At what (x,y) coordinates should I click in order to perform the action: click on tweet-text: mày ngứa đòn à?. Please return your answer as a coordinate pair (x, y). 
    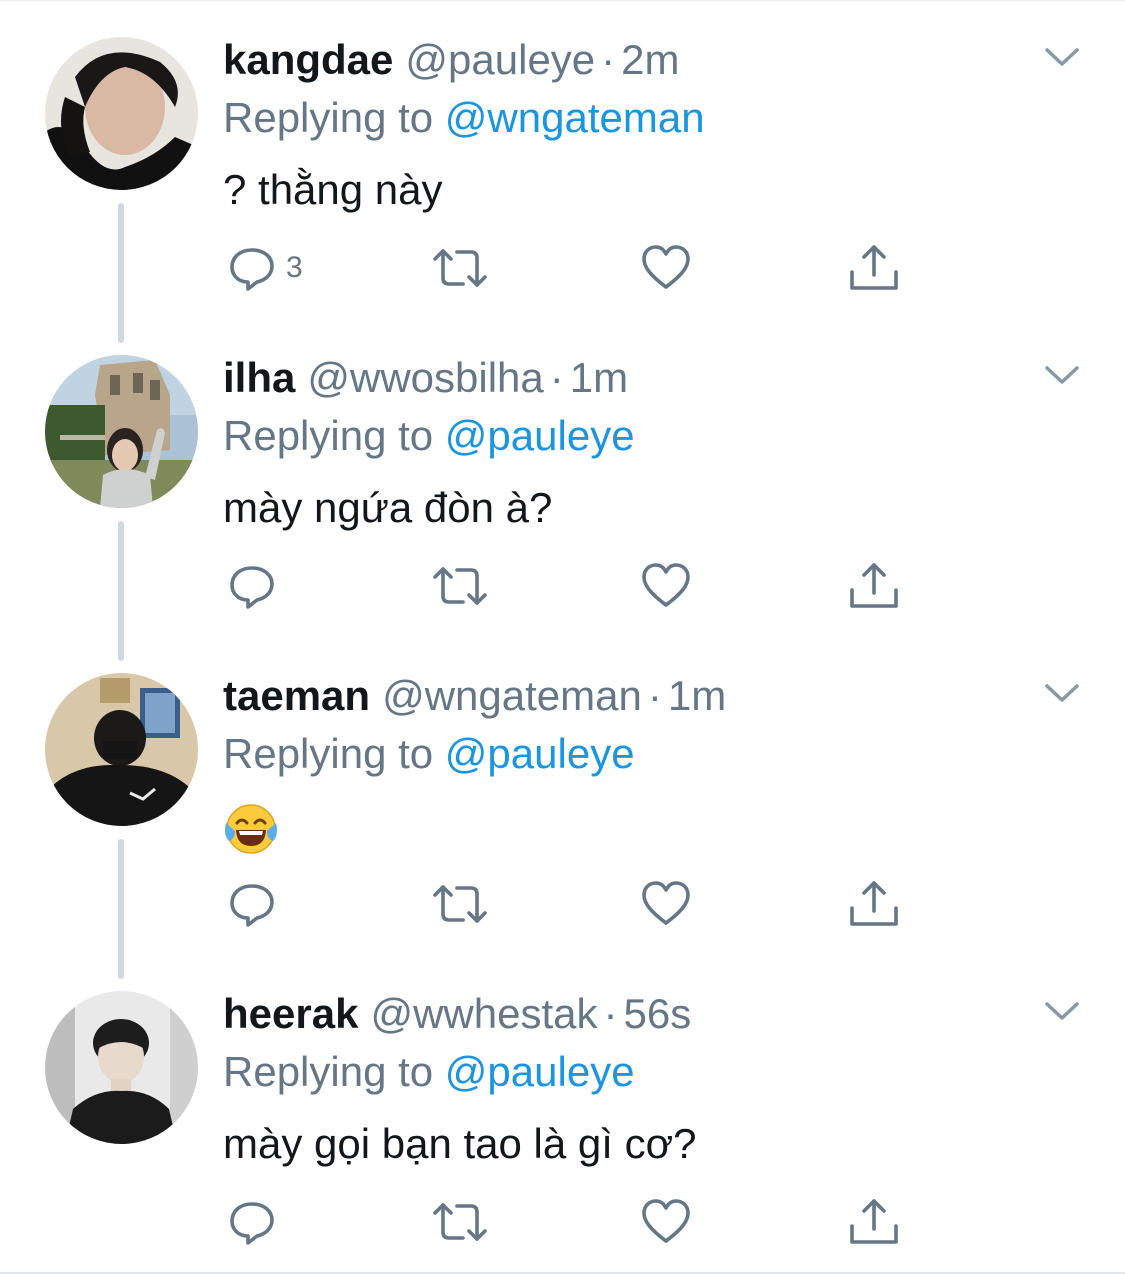
    Looking at the image, I should click on (388, 507).